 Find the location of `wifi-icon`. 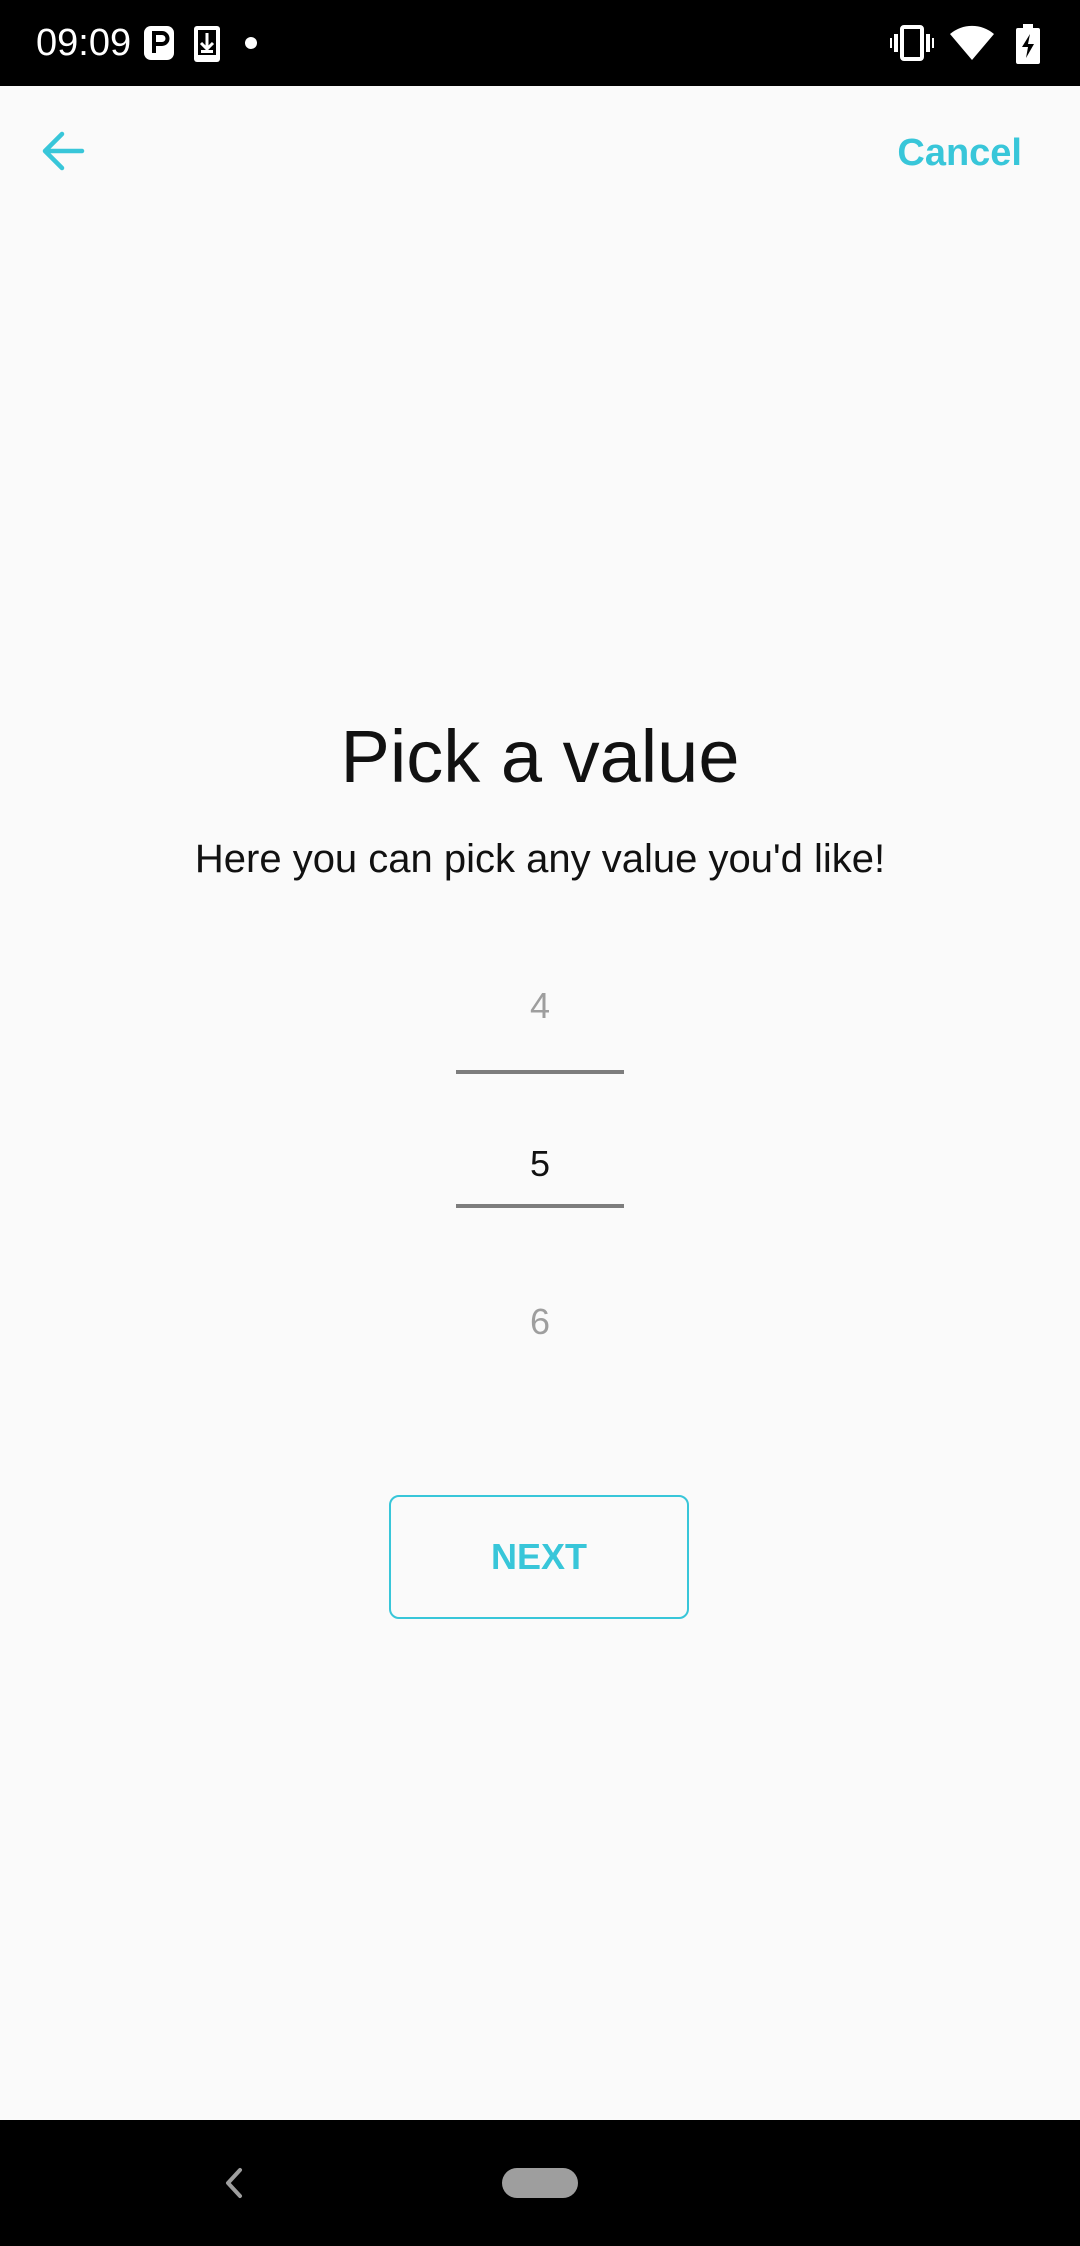

wifi-icon is located at coordinates (972, 42).